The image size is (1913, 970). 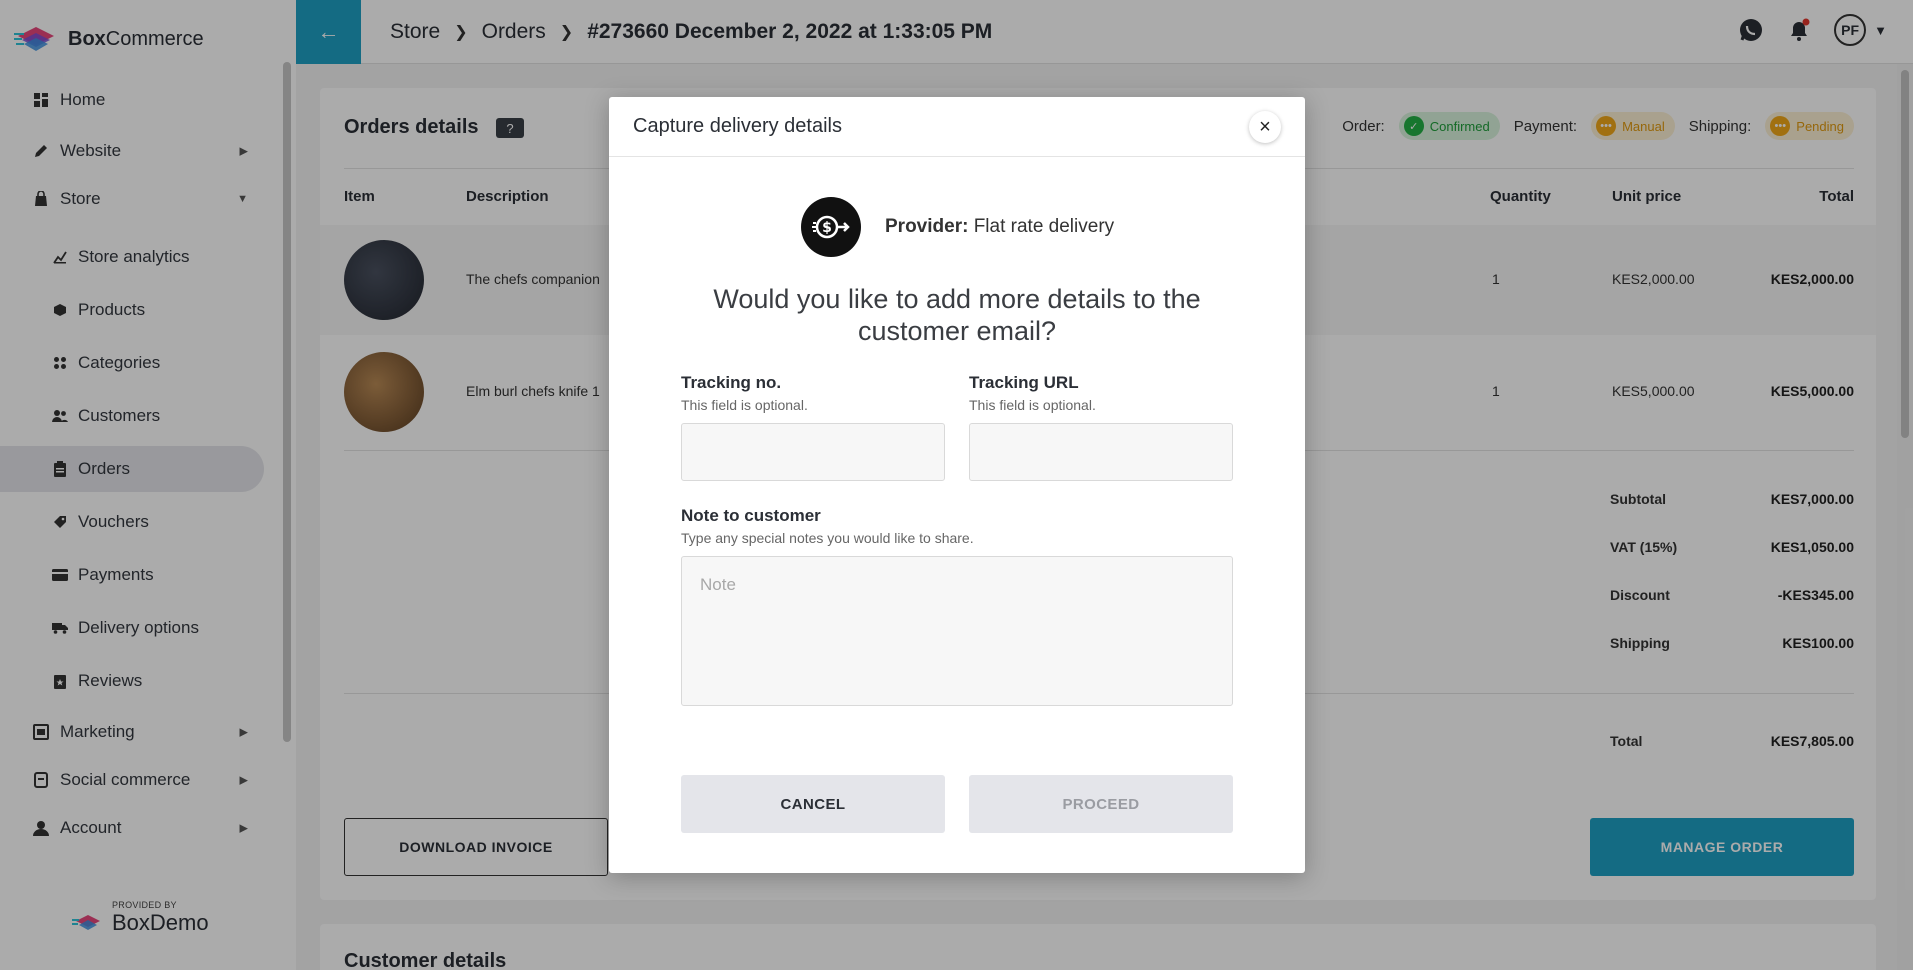 I want to click on tracking-no-label: Tracking no., so click(x=731, y=382).